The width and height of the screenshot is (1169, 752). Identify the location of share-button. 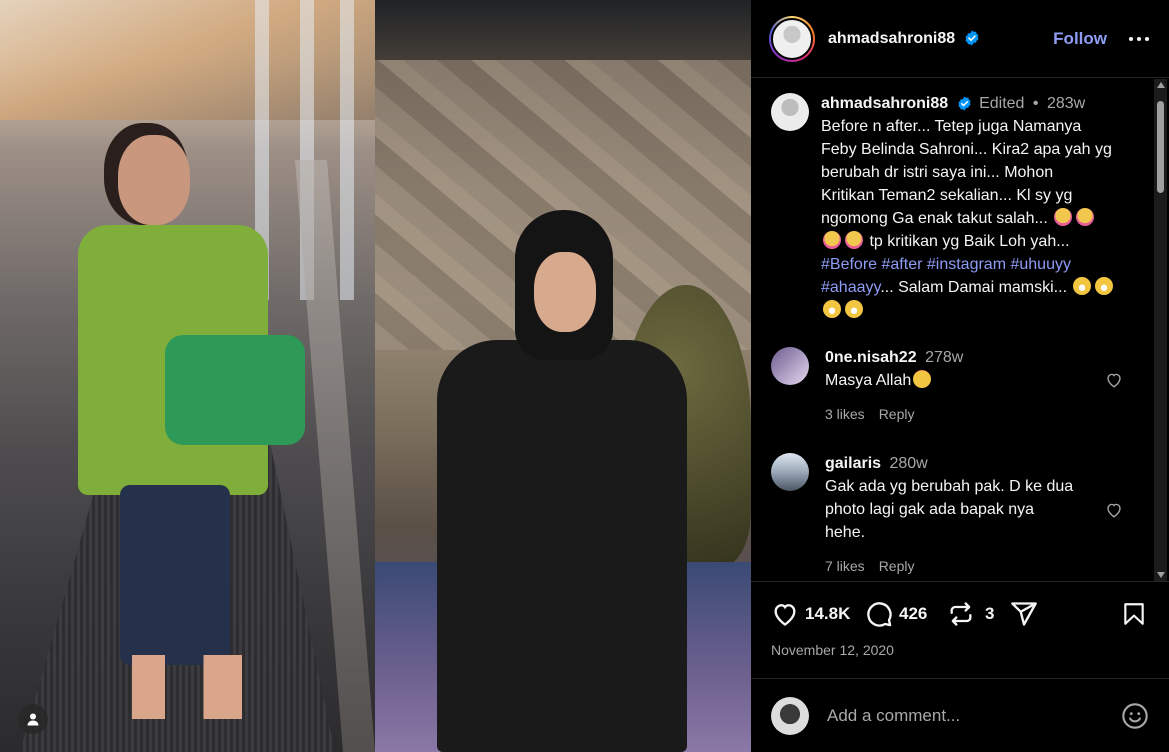
(1024, 614).